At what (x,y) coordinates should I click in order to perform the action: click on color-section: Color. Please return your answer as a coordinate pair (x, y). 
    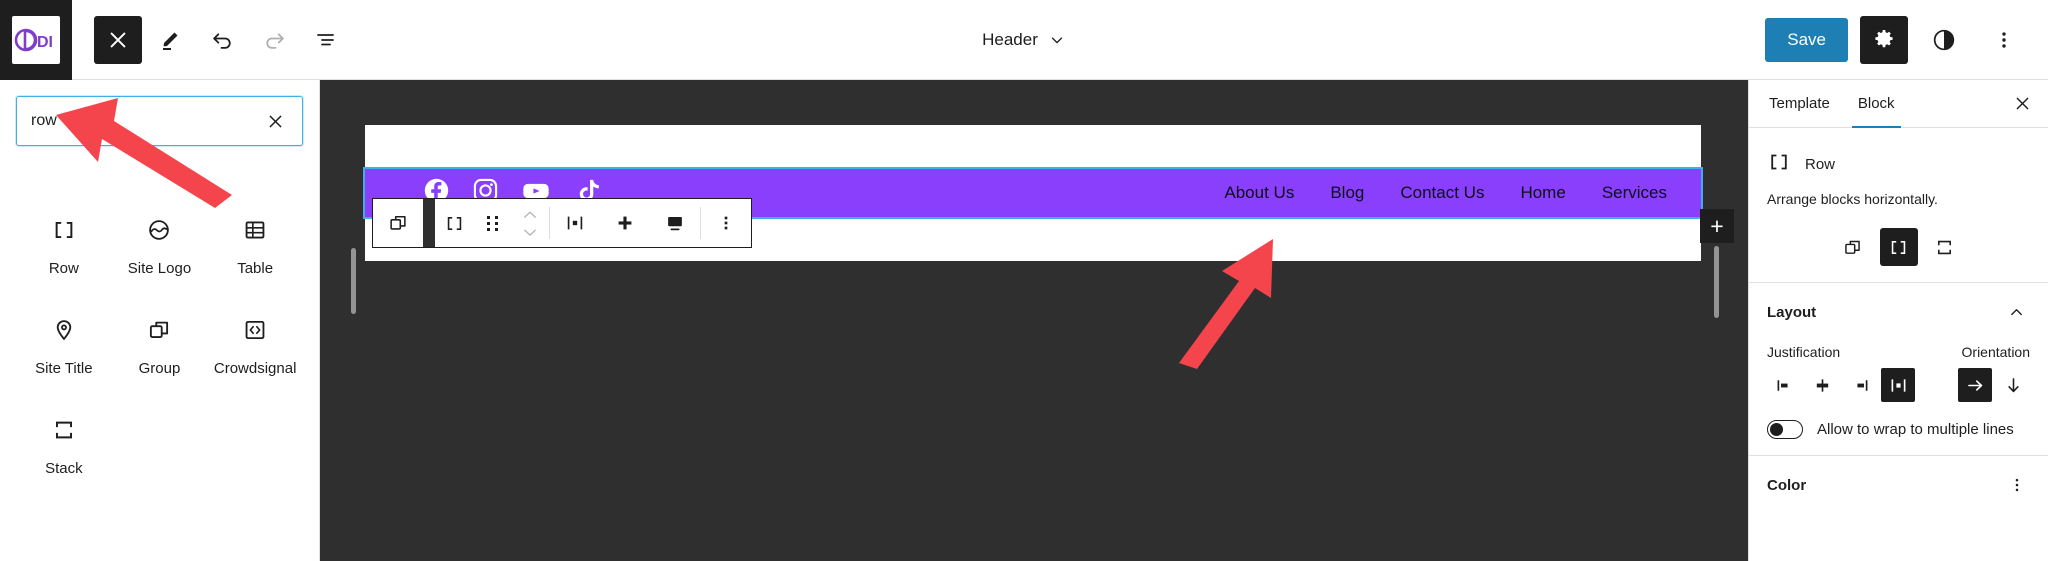
    Looking at the image, I should click on (1898, 484).